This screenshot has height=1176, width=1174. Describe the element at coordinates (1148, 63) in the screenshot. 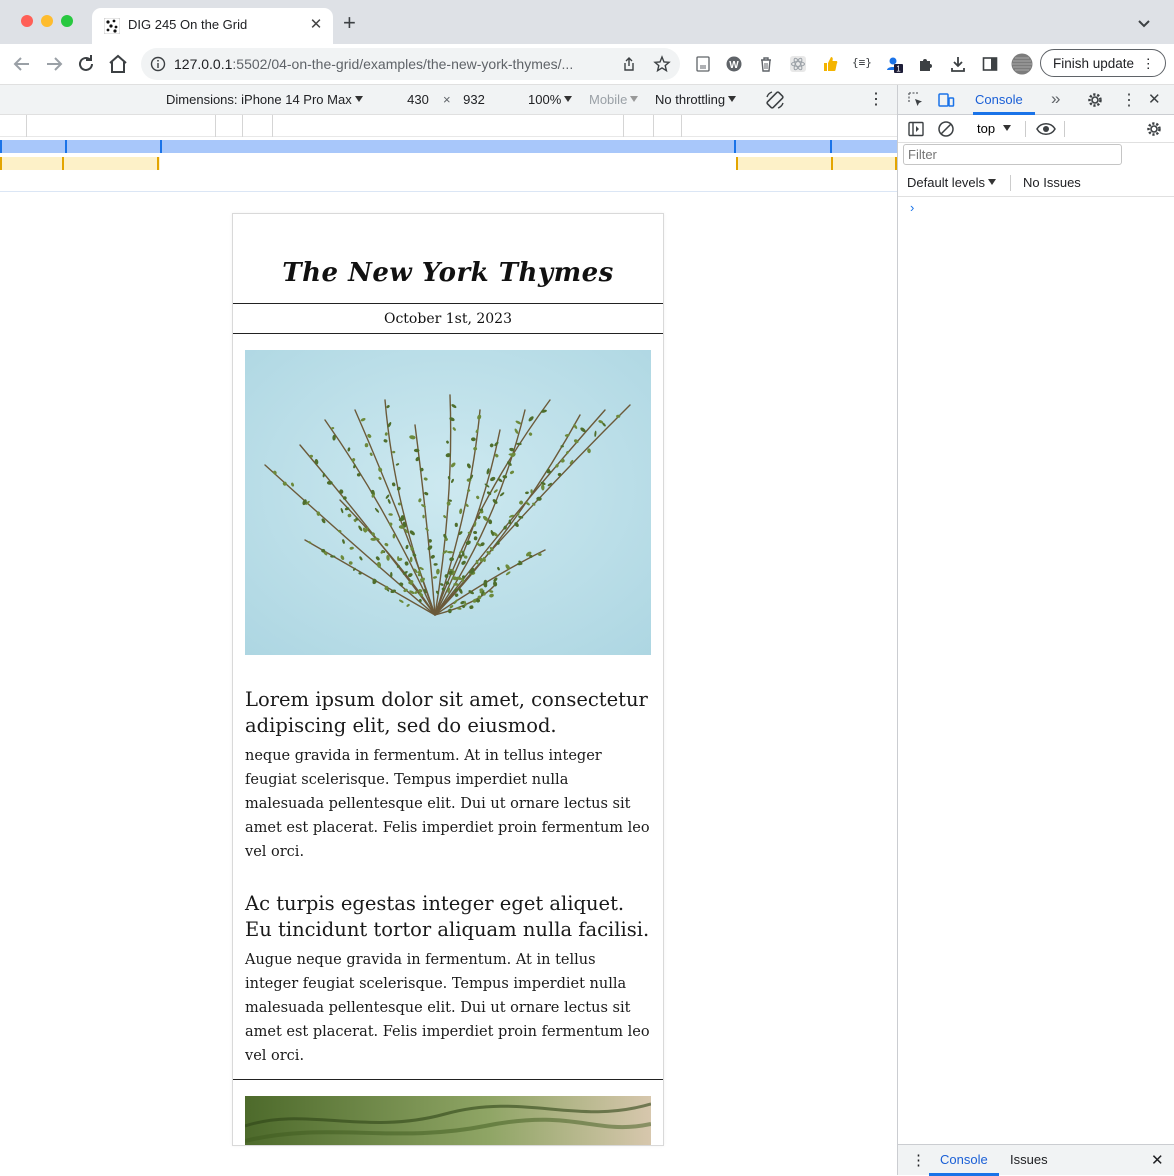

I see `more-vertical-icon: ⋮` at that location.